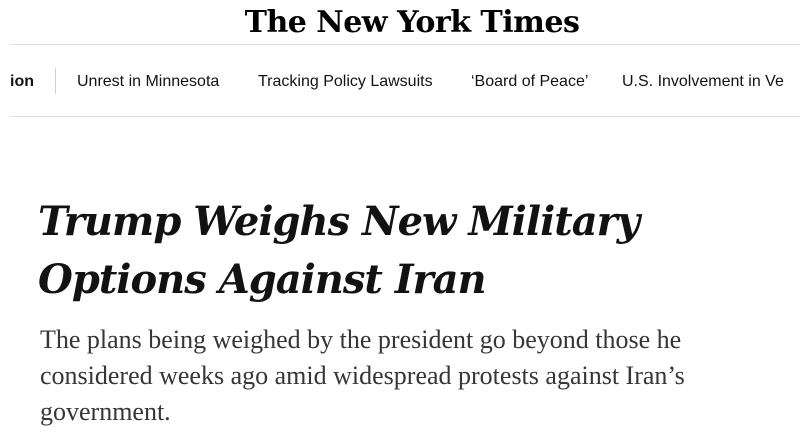 The height and width of the screenshot is (448, 800). What do you see at coordinates (22, 82) in the screenshot?
I see `nav-item-partial: ion` at bounding box center [22, 82].